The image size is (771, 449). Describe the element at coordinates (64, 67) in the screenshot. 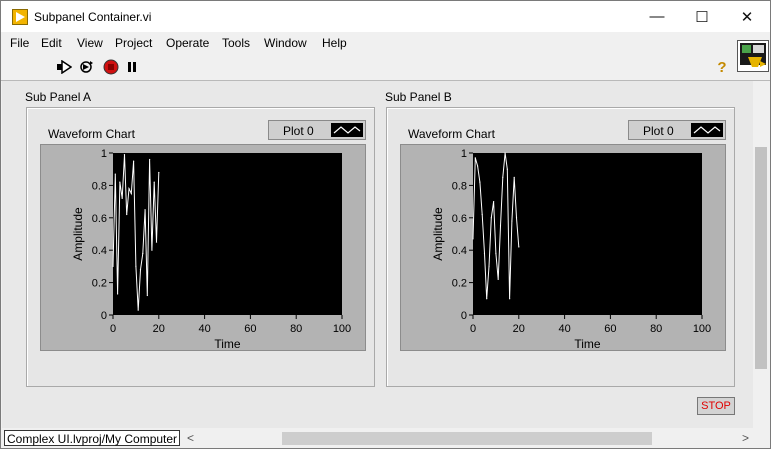

I see `run-button` at that location.